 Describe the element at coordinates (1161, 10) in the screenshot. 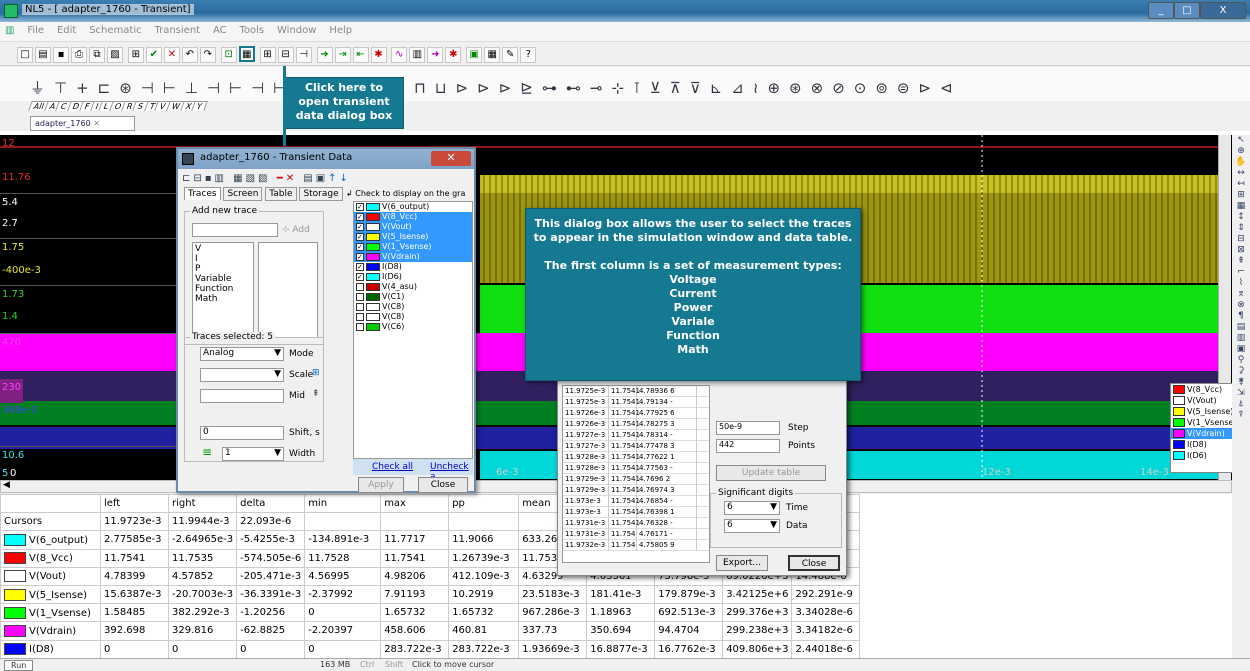

I see `minimize-button: _` at that location.